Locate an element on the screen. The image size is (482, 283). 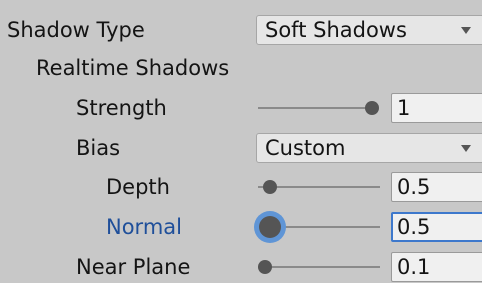
bias-value: Custom is located at coordinates (305, 148).